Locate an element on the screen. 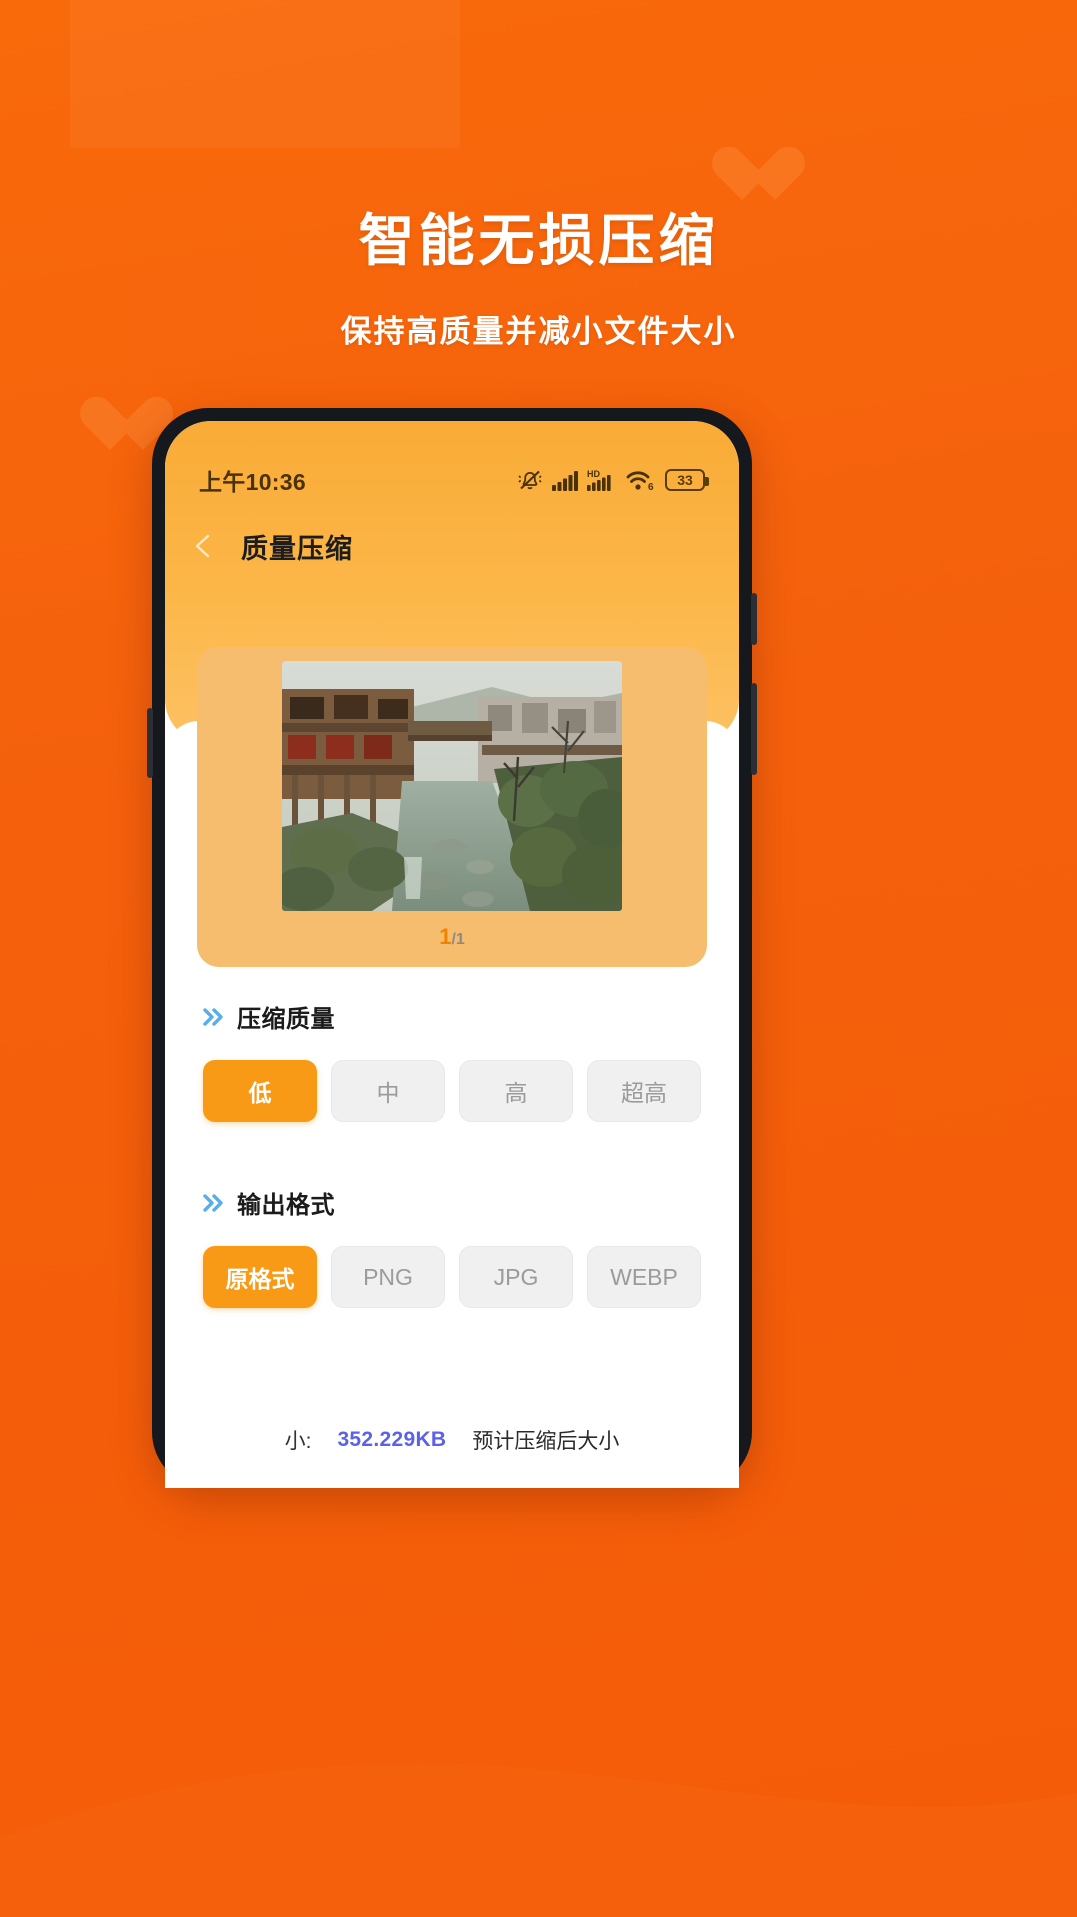 Image resolution: width=1077 pixels, height=1917 pixels. section-title: 输出格式 is located at coordinates (286, 1205).